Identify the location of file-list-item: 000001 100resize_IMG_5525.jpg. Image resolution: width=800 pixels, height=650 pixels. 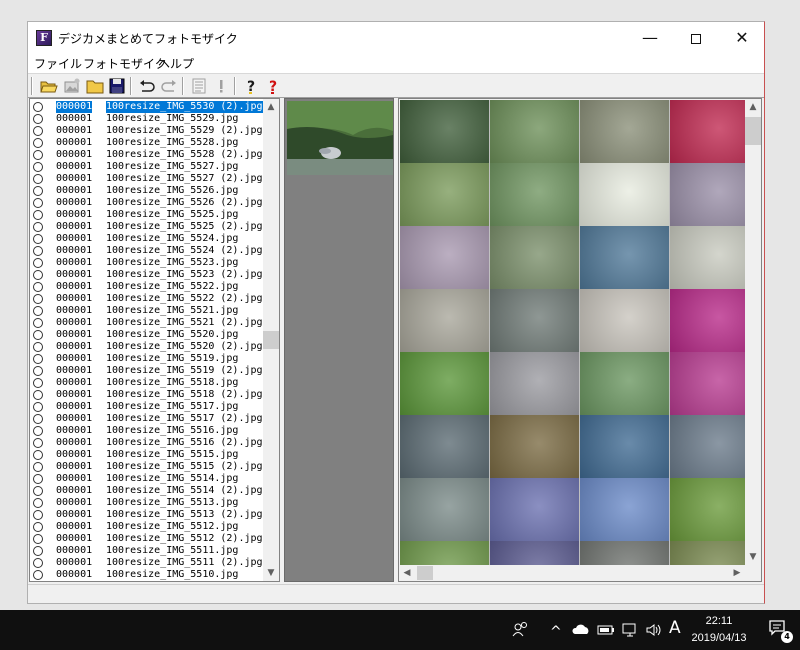
(148, 215).